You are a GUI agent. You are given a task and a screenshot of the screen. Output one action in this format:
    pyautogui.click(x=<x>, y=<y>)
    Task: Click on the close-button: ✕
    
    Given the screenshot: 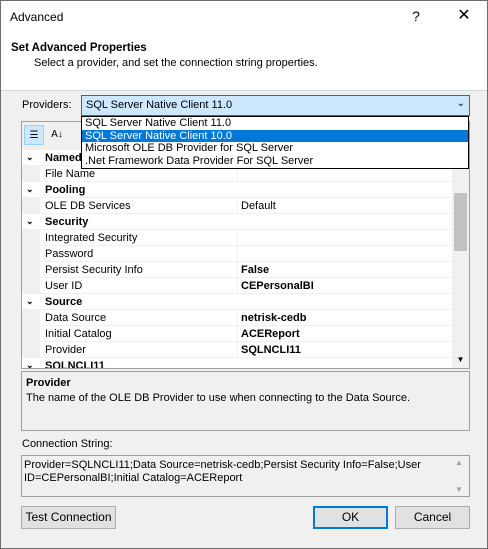 What is the action you would take?
    pyautogui.click(x=464, y=16)
    